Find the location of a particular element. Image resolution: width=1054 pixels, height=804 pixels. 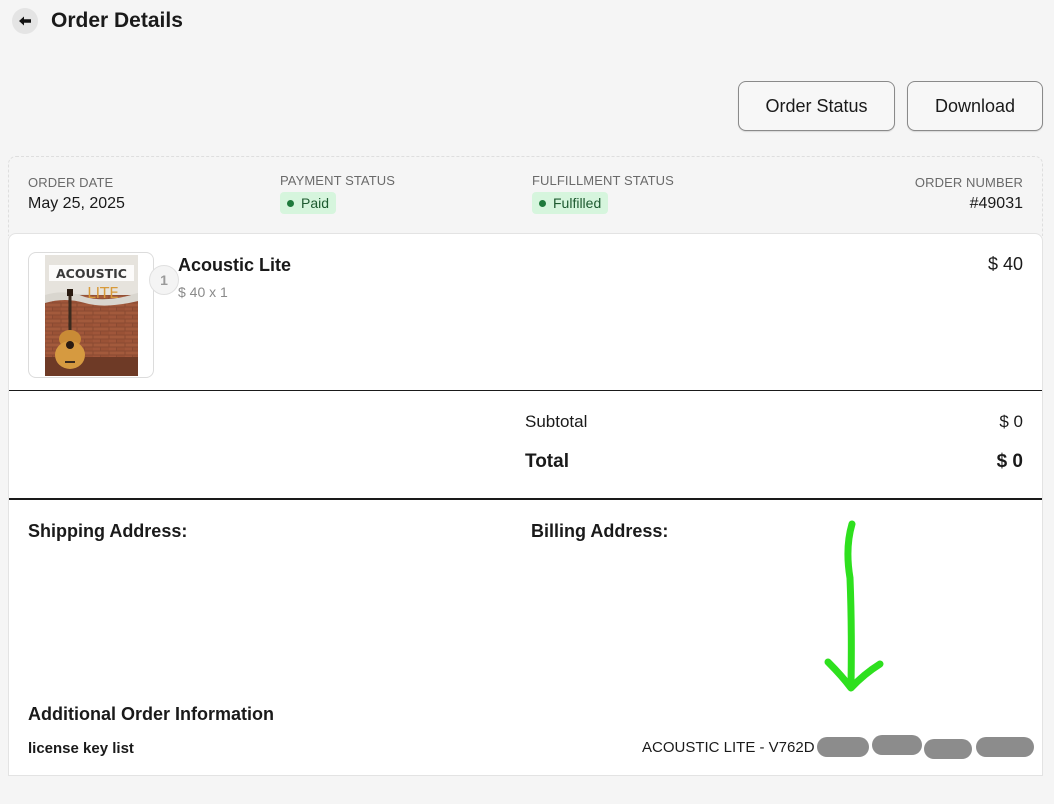

order-date-block: ORDER DATE May 25, 2025 is located at coordinates (76, 194).